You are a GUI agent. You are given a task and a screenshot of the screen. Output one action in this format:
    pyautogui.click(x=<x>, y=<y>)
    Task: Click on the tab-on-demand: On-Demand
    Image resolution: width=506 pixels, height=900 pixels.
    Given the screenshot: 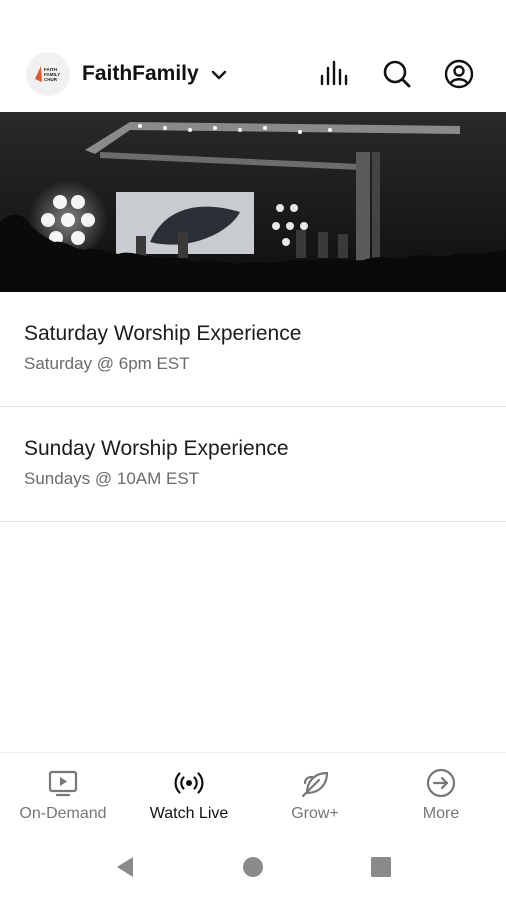 What is the action you would take?
    pyautogui.click(x=63, y=794)
    